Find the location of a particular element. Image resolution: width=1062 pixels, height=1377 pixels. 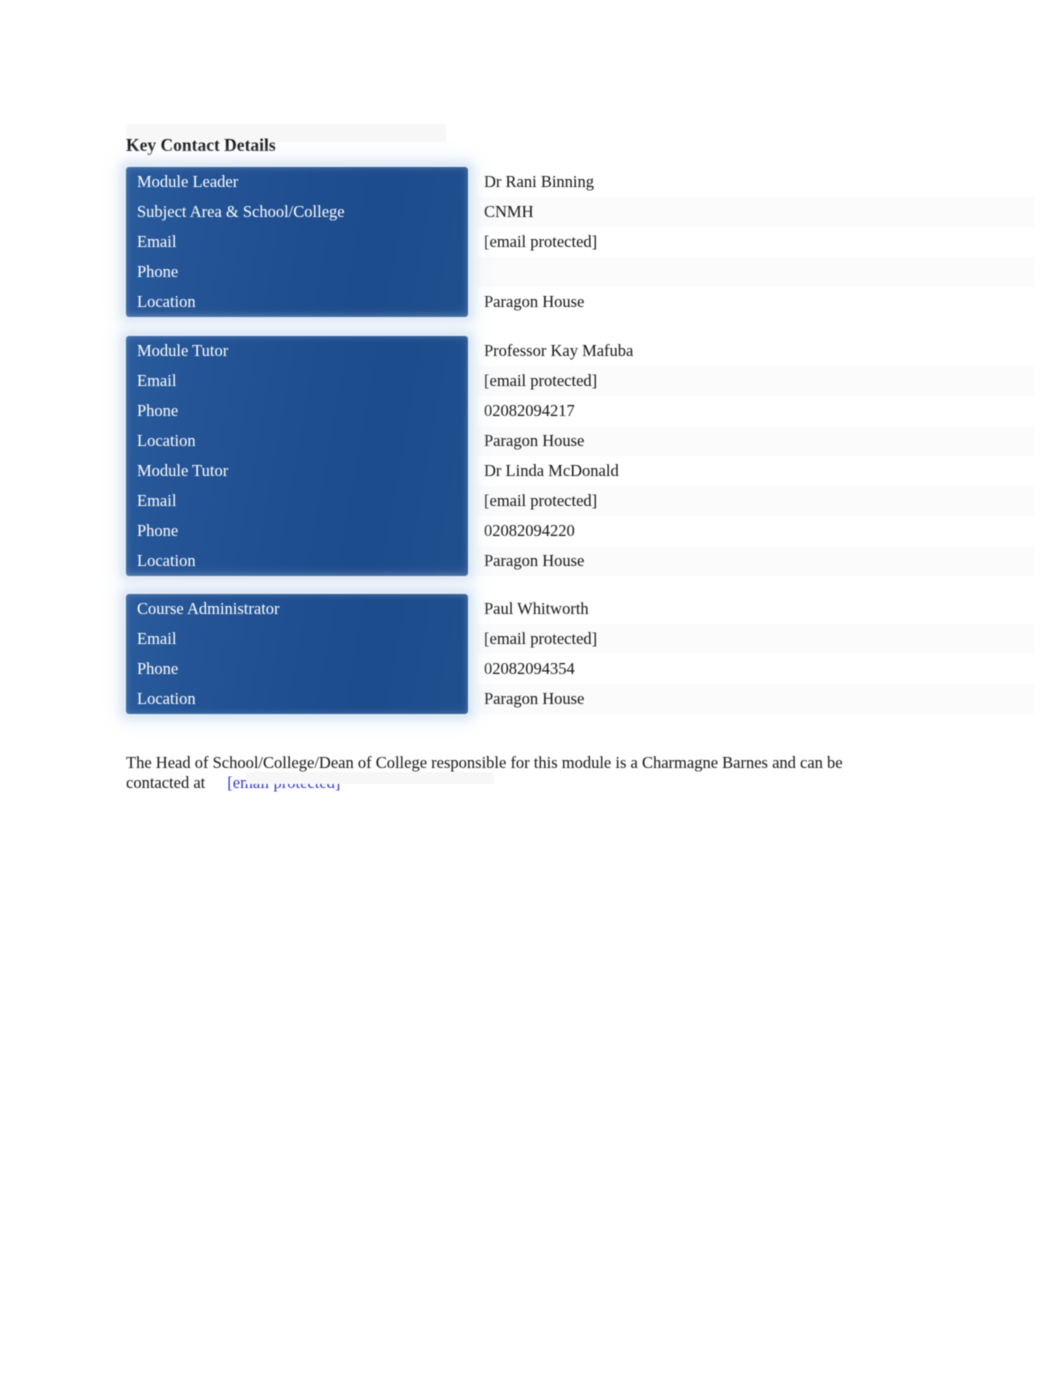

row-value: Dr Rani Binning is located at coordinates (539, 181).